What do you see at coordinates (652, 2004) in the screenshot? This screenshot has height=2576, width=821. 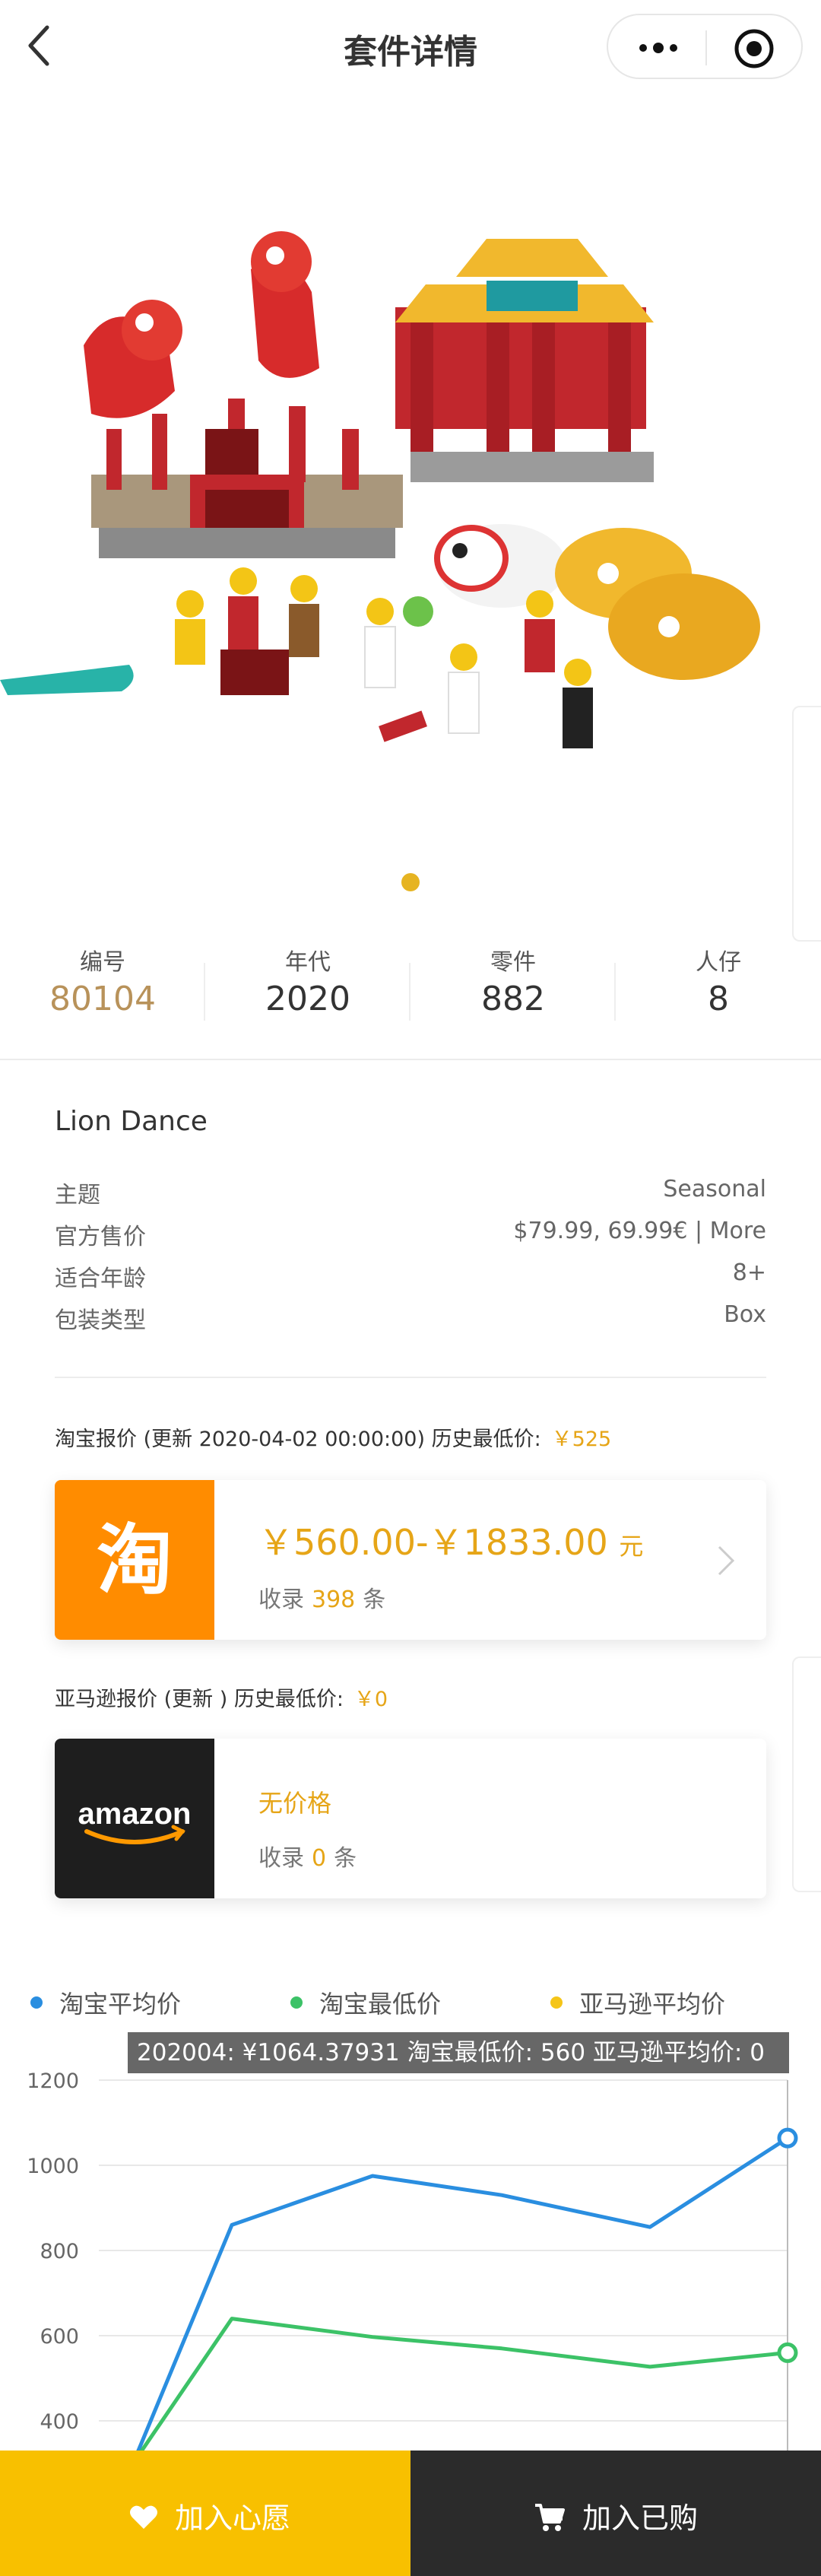 I see `legend-label: 亚马逊平均价` at bounding box center [652, 2004].